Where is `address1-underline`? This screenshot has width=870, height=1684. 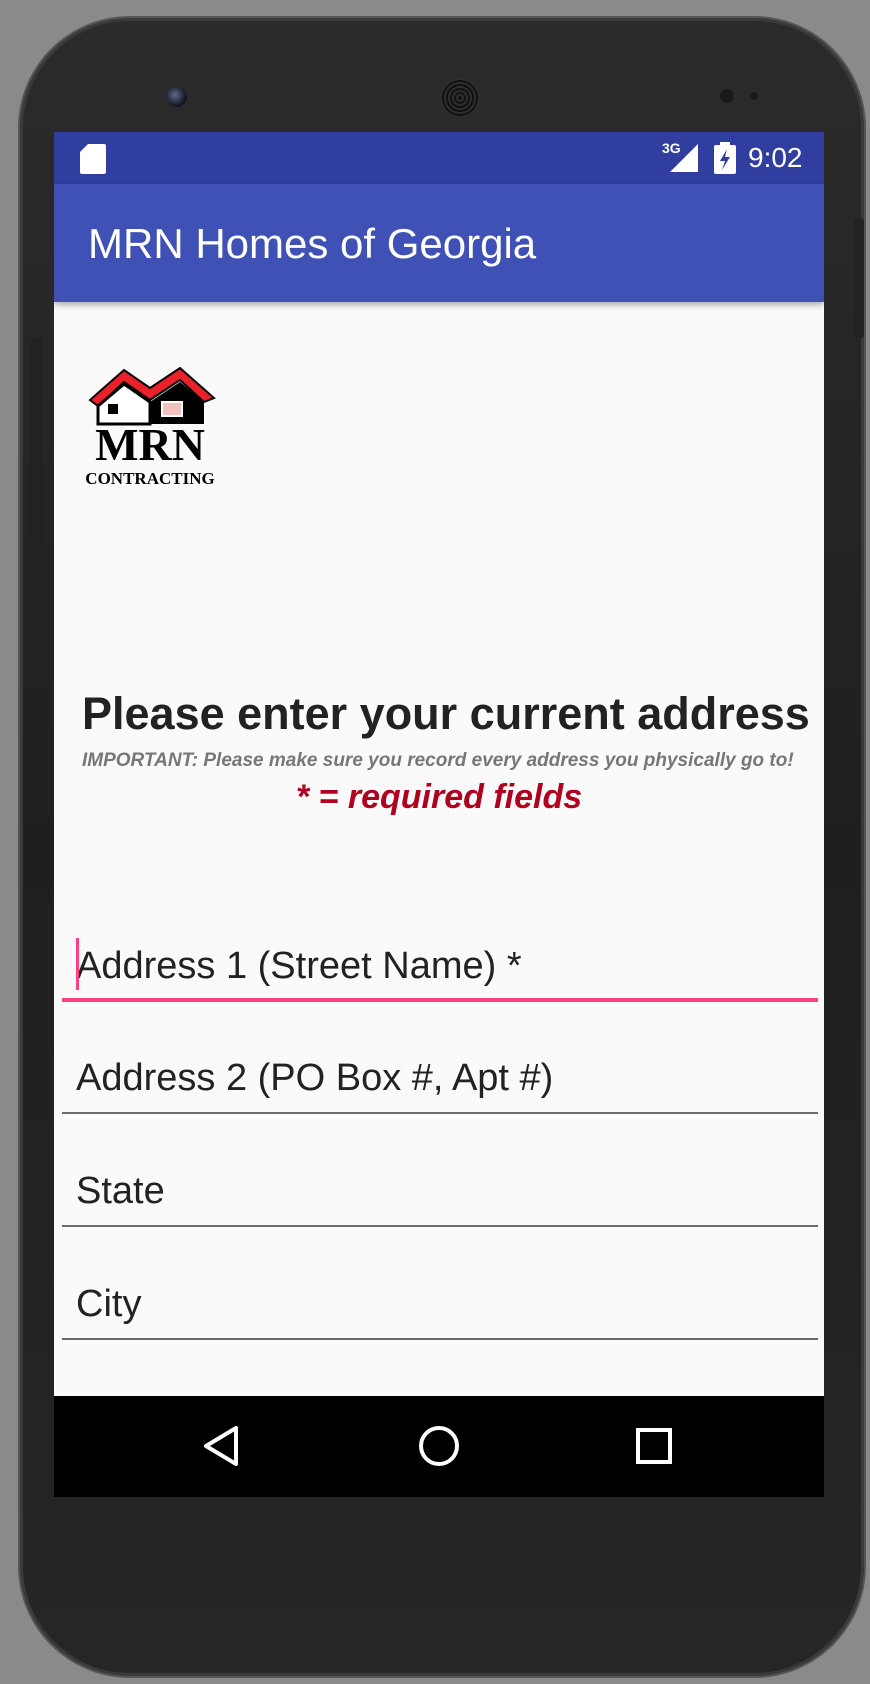 address1-underline is located at coordinates (440, 1000).